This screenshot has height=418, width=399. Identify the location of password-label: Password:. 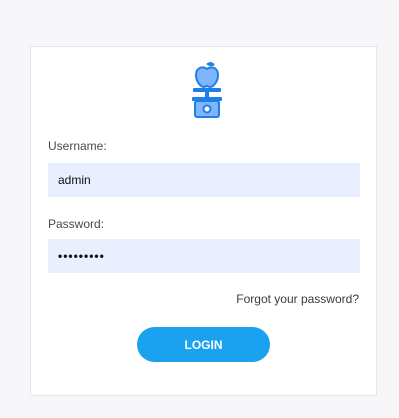
(76, 224).